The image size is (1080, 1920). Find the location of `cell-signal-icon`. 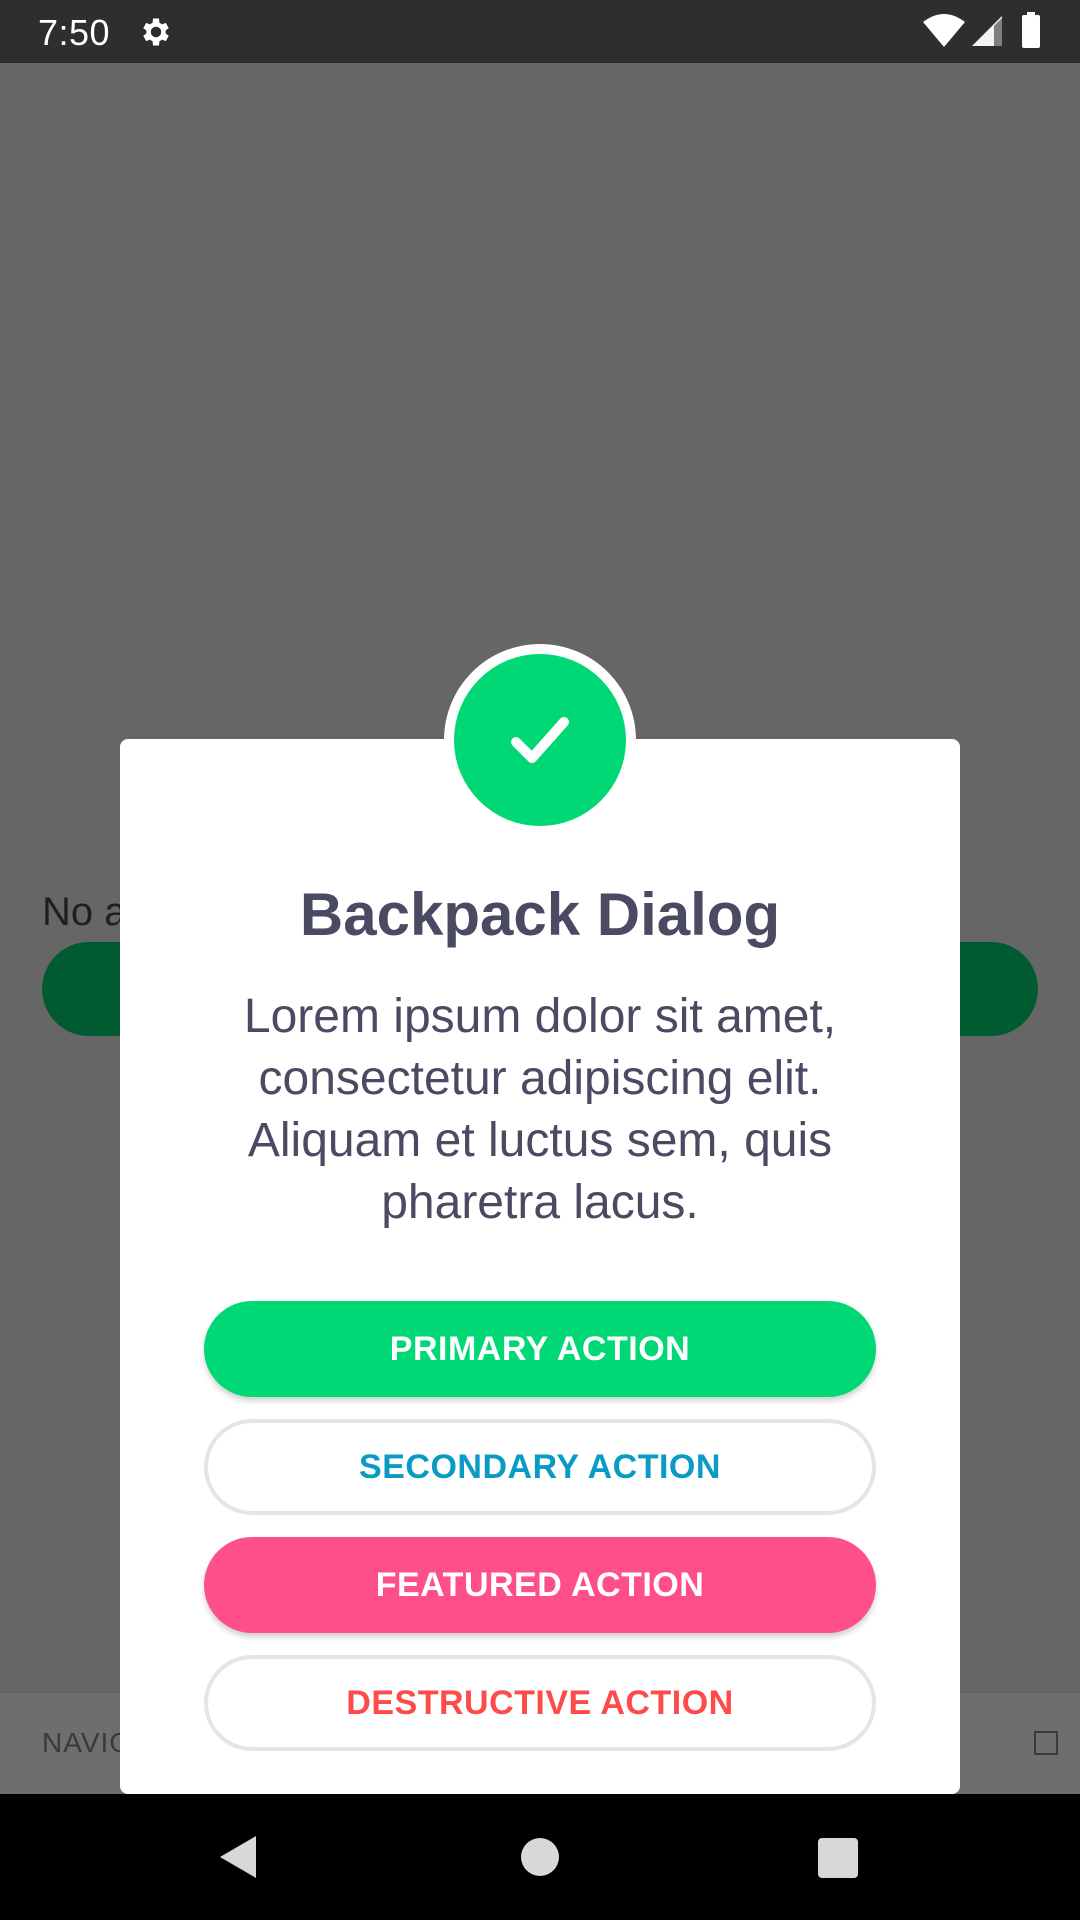

cell-signal-icon is located at coordinates (987, 31).